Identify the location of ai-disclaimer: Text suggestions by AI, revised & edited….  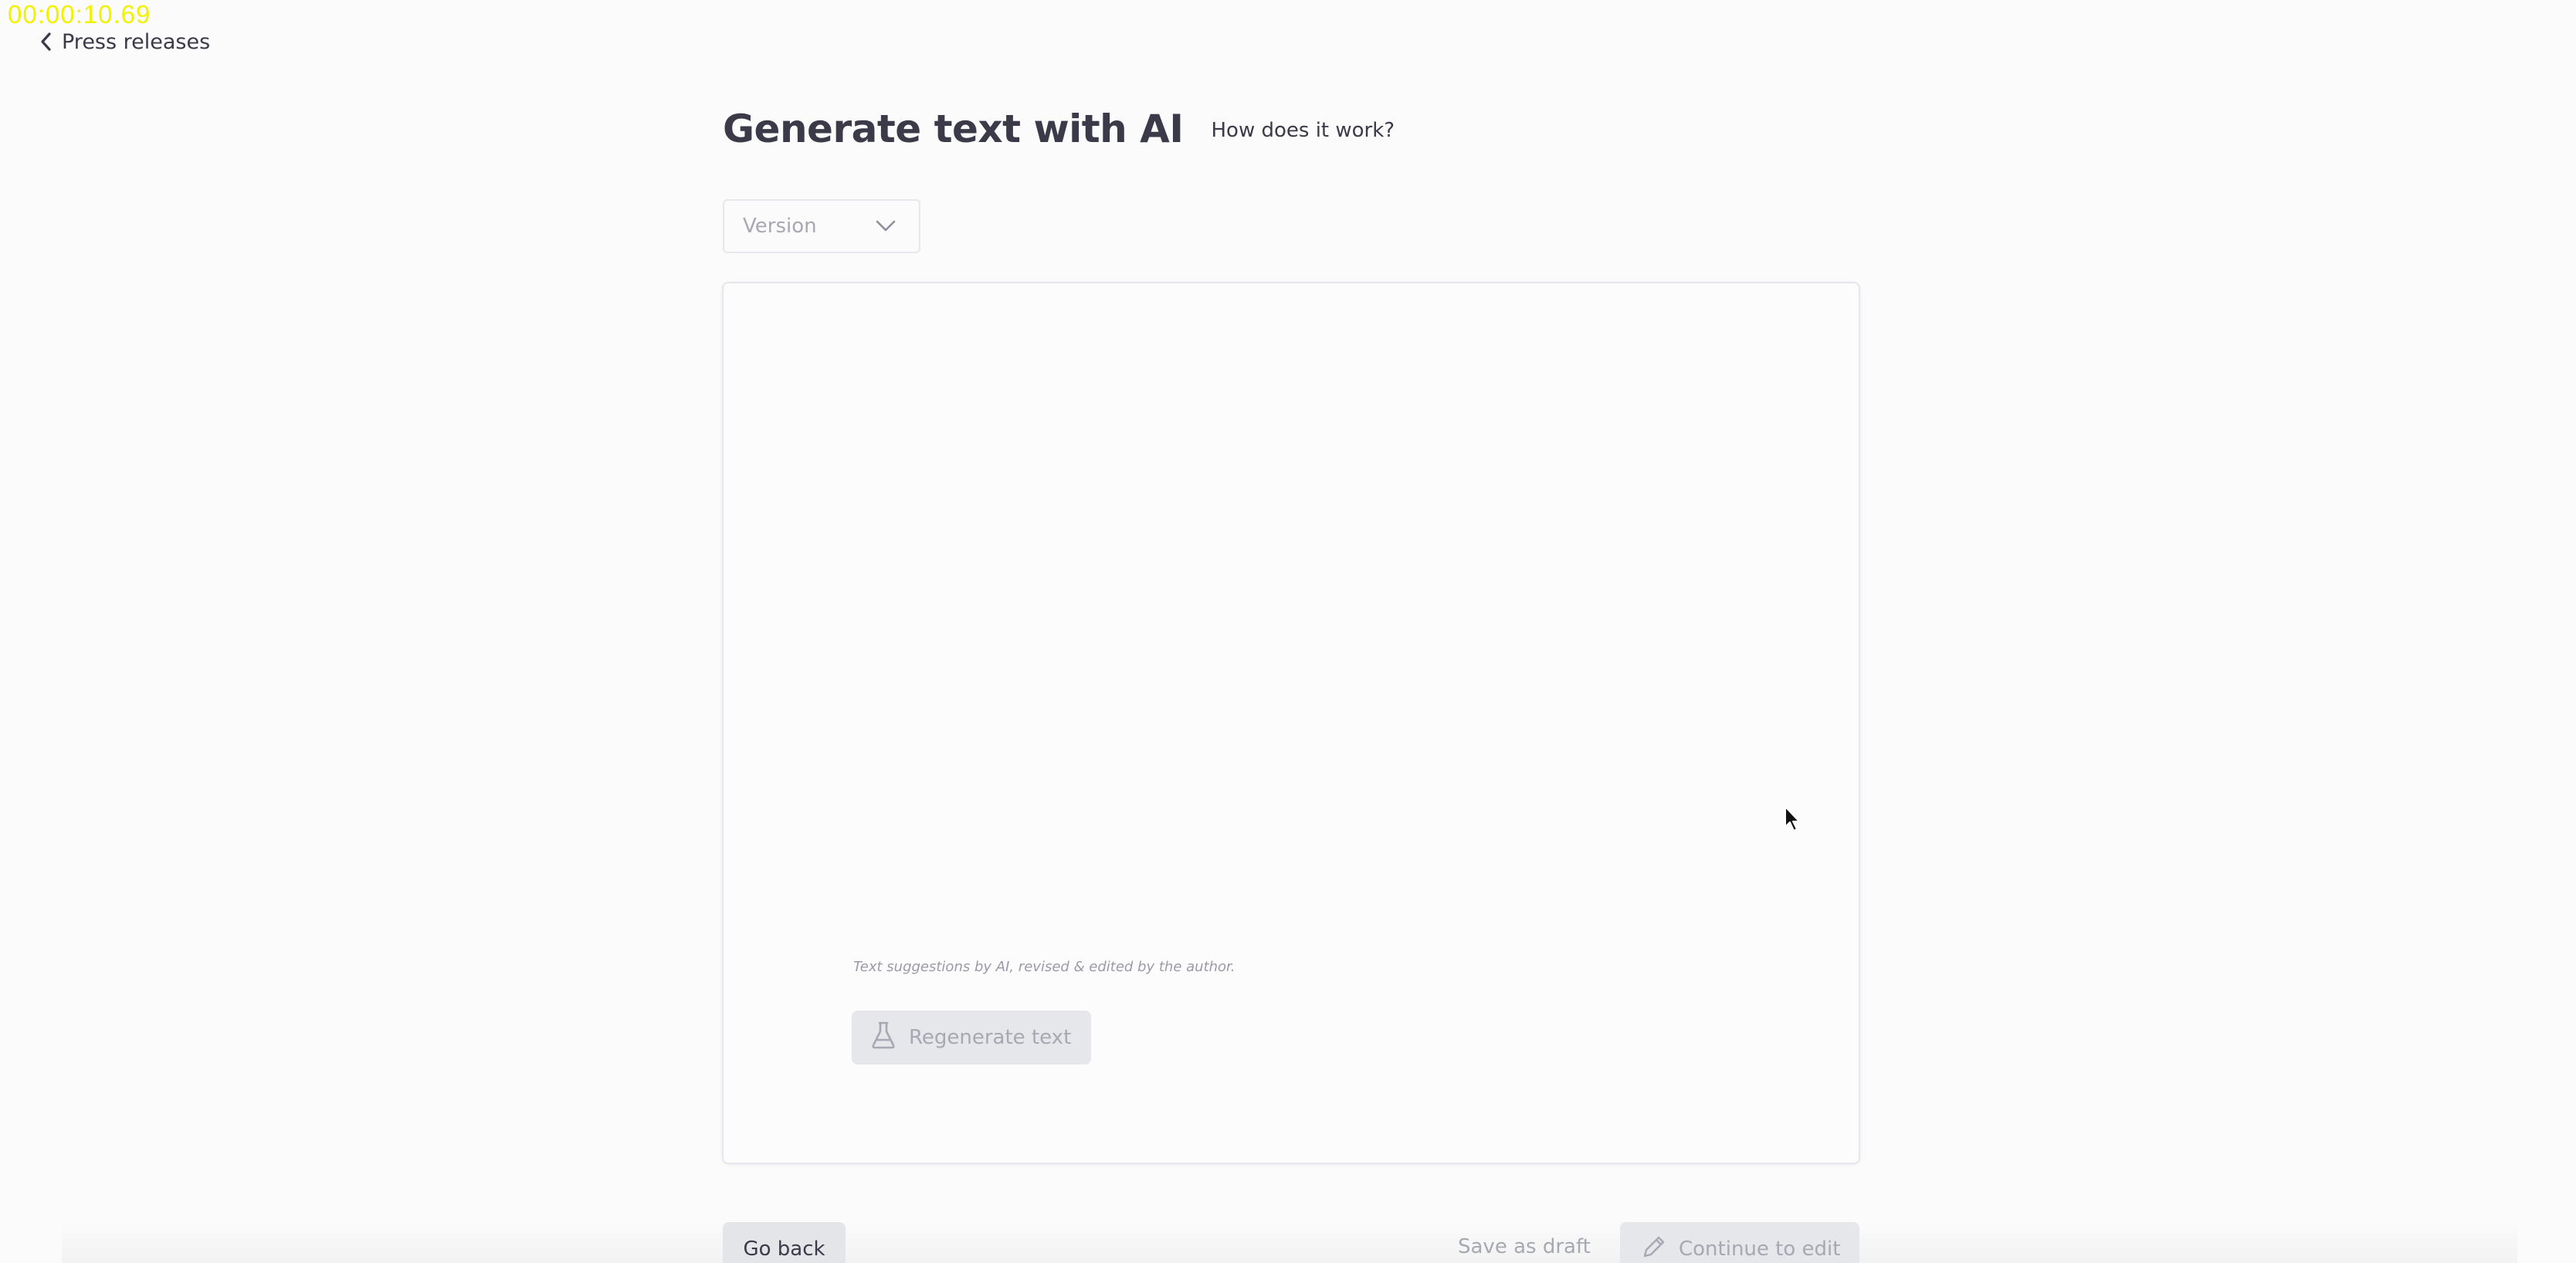
(1044, 967).